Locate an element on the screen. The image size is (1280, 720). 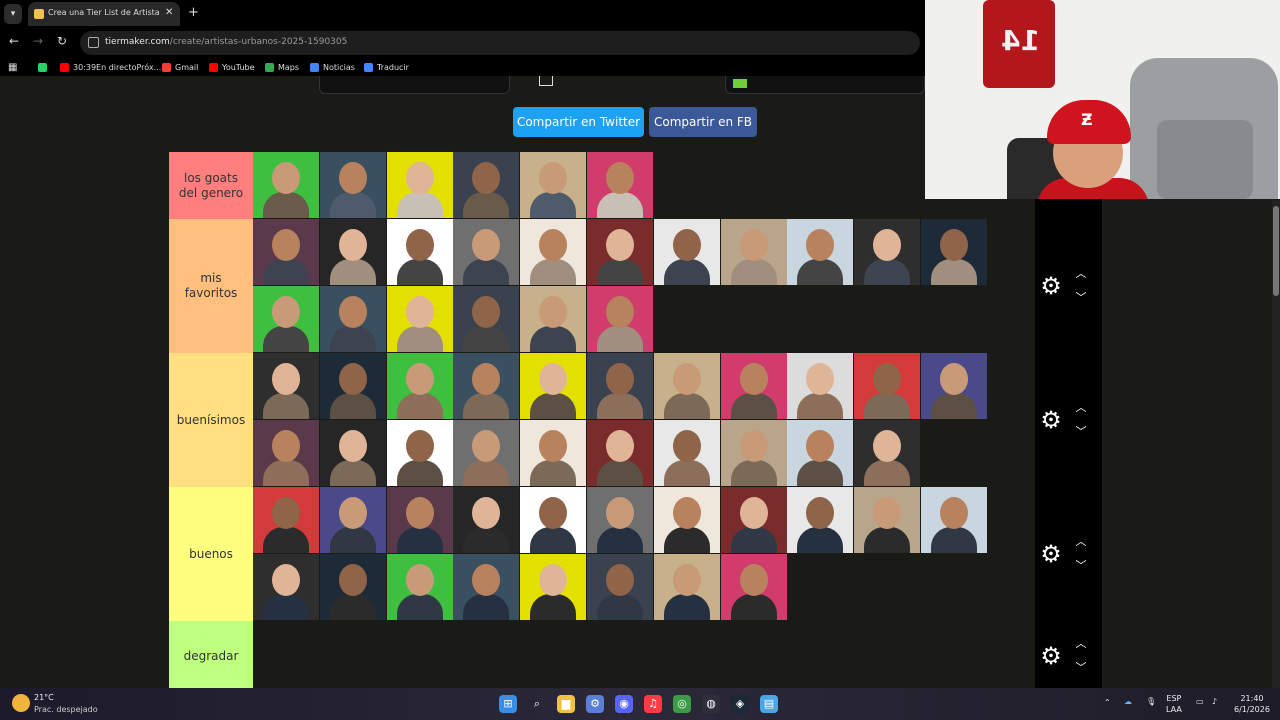
bookmark-item is located at coordinates (42, 67).